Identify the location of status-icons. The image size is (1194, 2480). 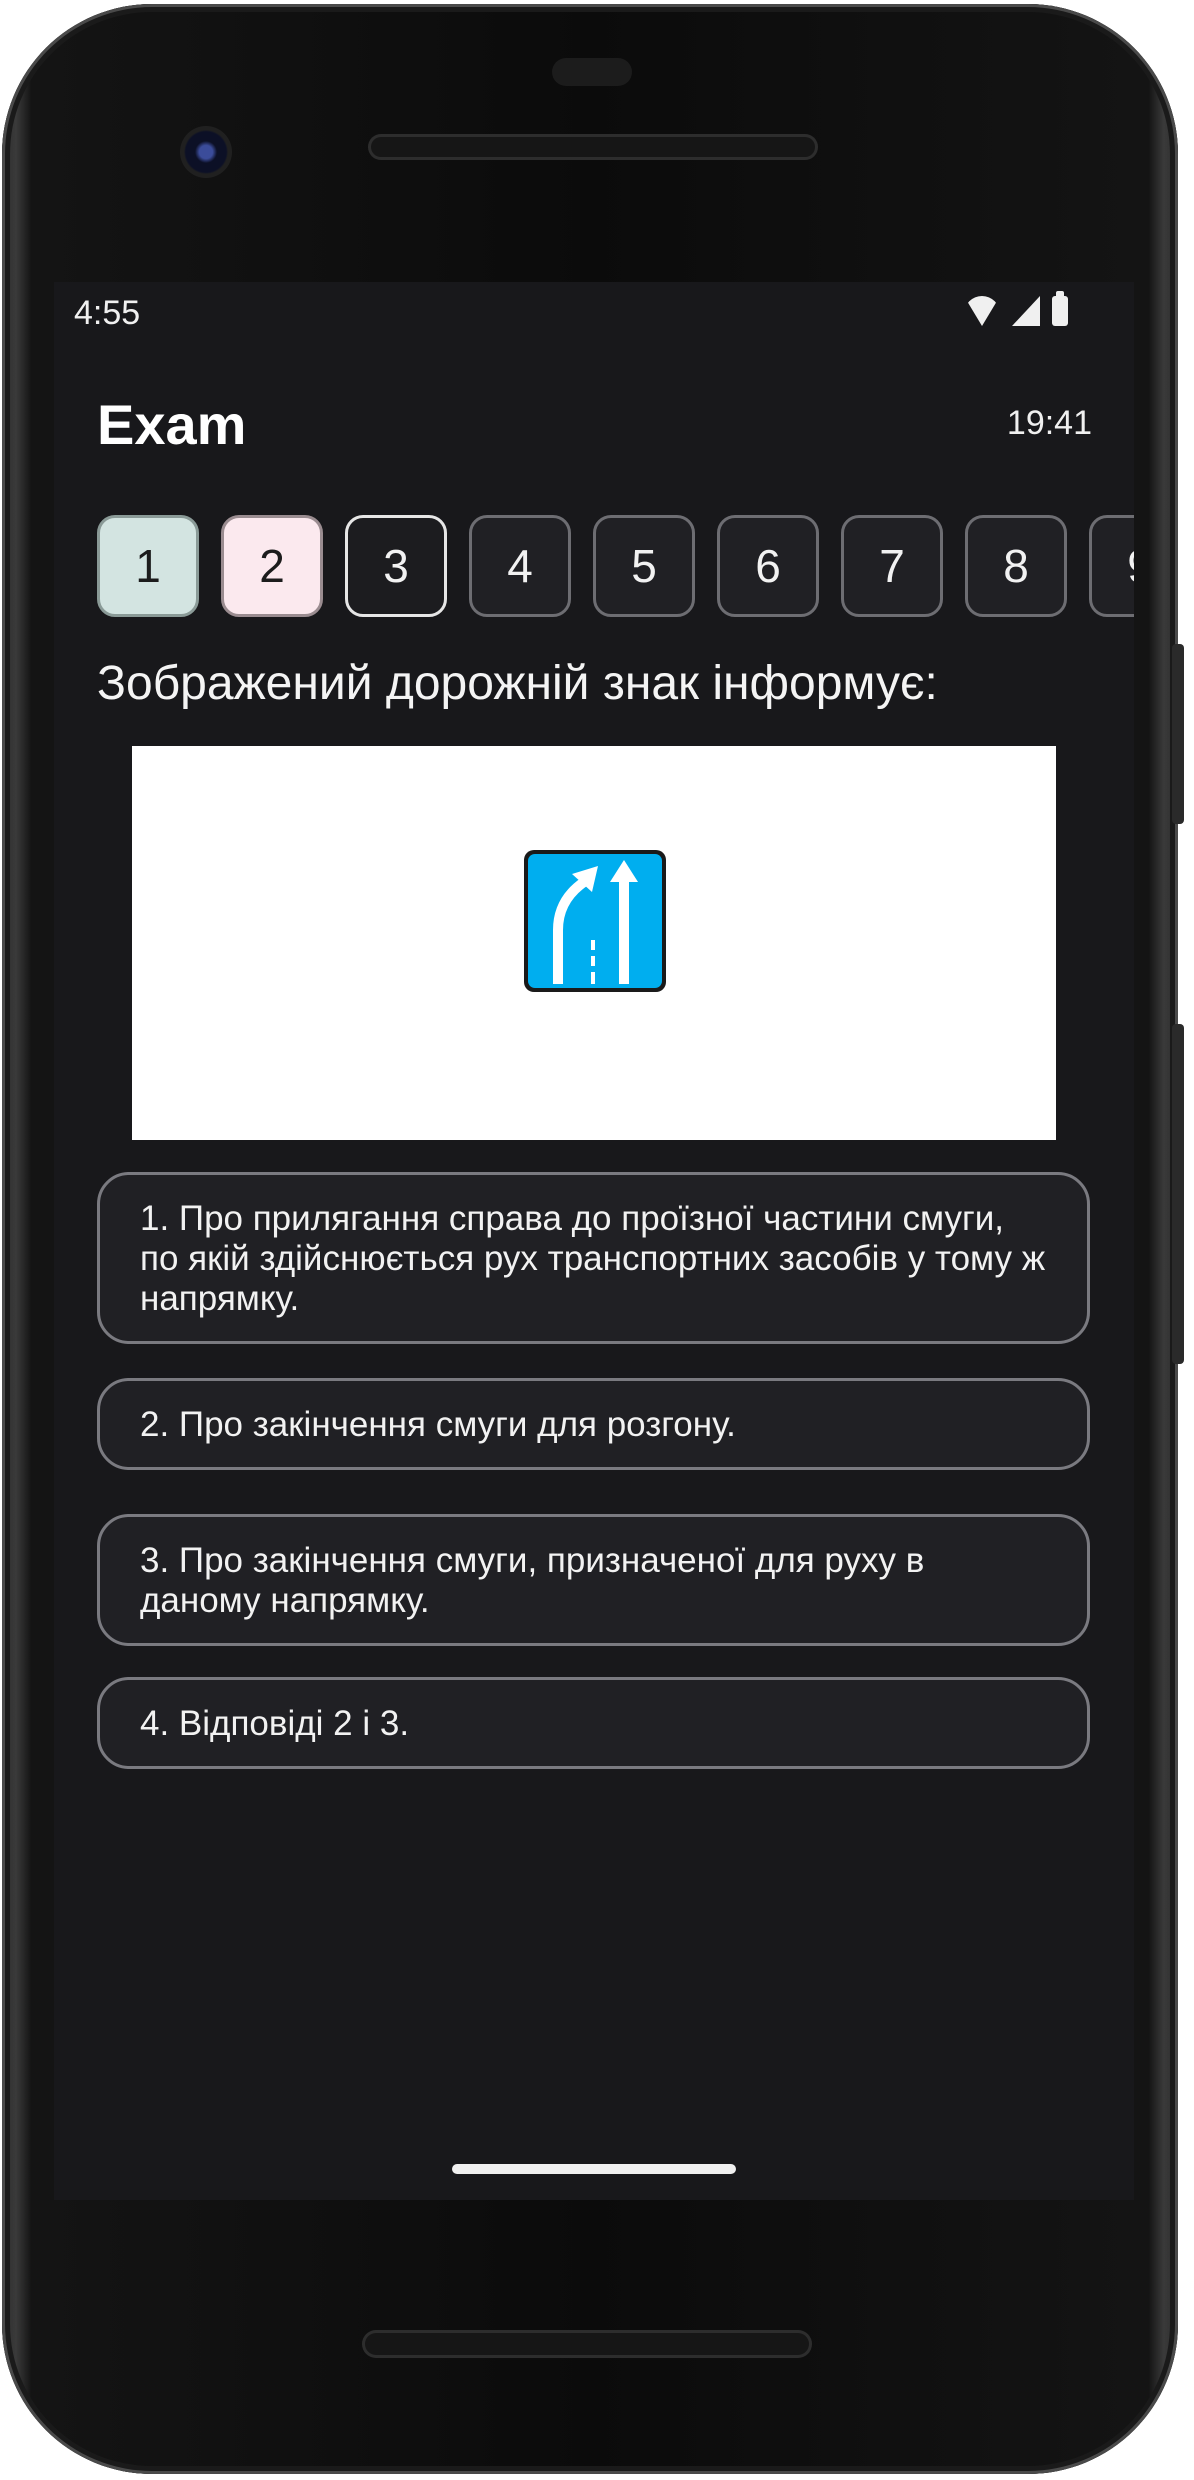
(1016, 308).